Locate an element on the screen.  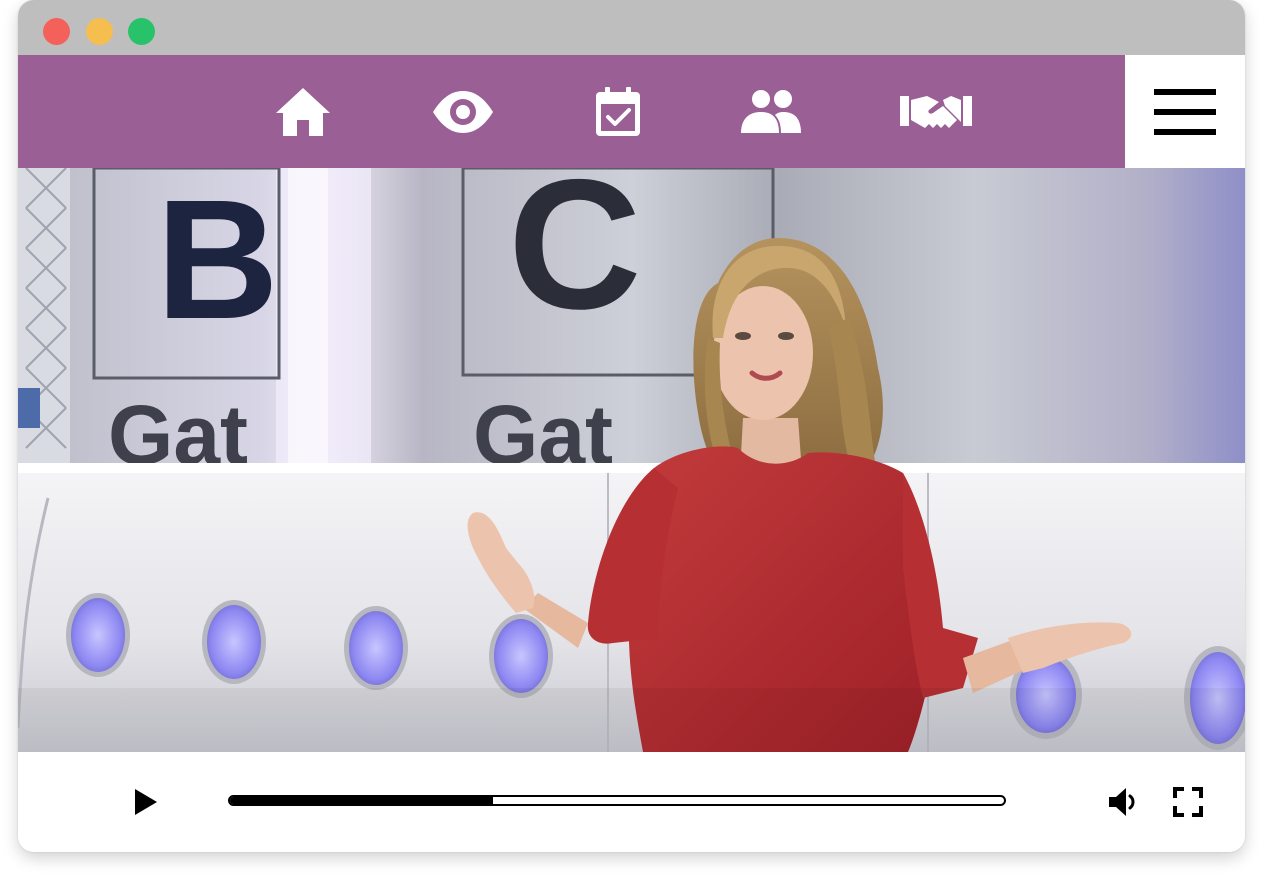
video-progress-bar is located at coordinates (617, 800).